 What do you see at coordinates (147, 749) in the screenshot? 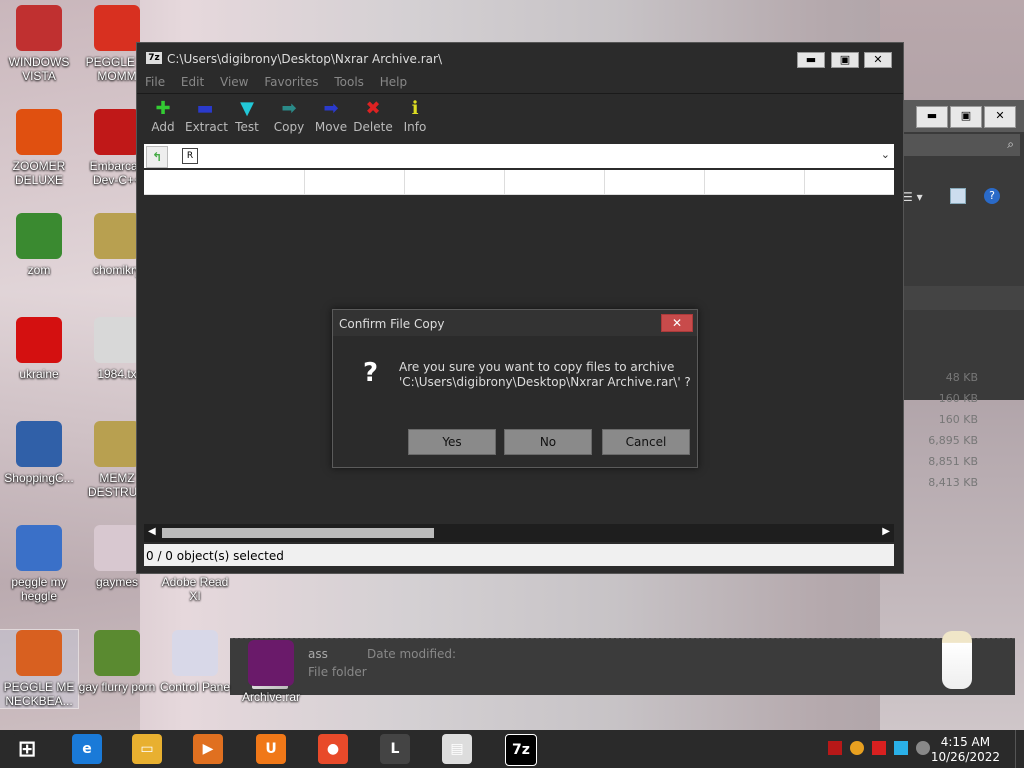
I see `explorer-taskbar-icon: ▭` at bounding box center [147, 749].